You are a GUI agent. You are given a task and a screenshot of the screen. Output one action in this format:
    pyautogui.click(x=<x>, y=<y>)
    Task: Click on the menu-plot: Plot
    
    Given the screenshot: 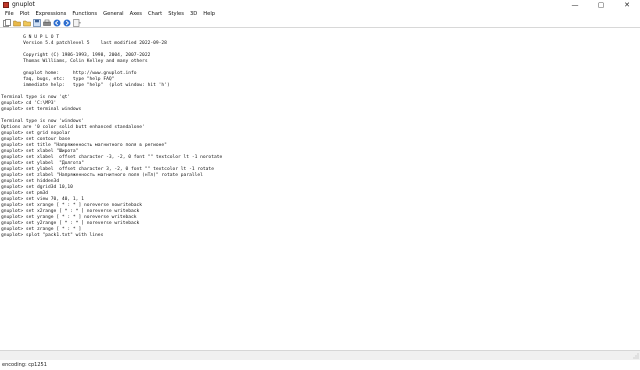 What is the action you would take?
    pyautogui.click(x=25, y=14)
    